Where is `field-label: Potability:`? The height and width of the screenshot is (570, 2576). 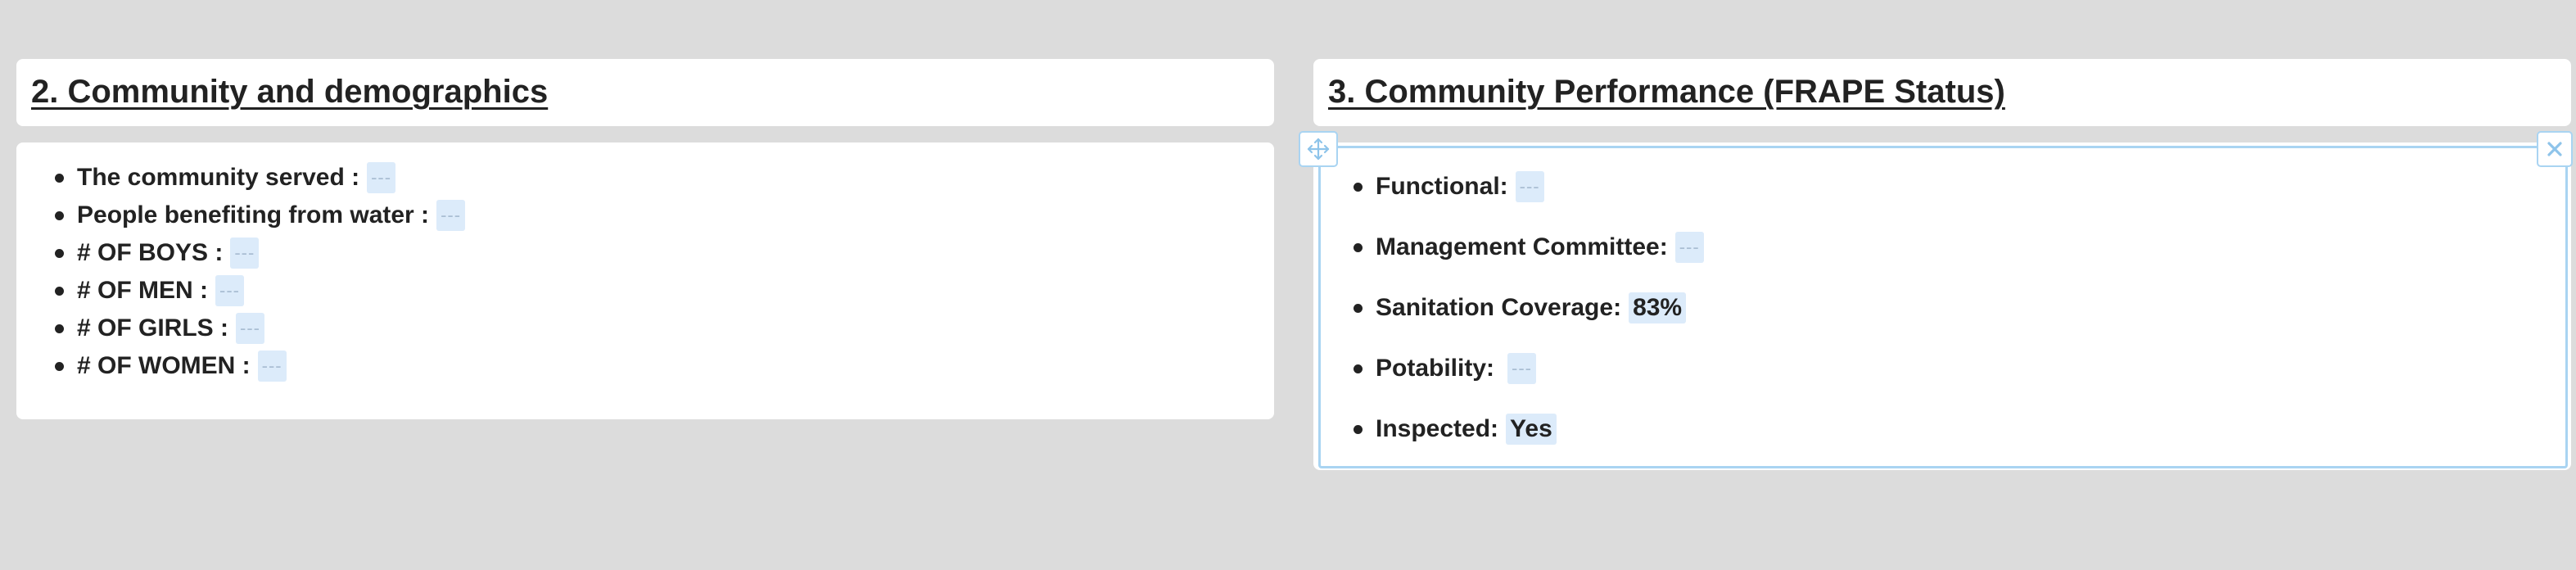 field-label: Potability: is located at coordinates (1435, 368).